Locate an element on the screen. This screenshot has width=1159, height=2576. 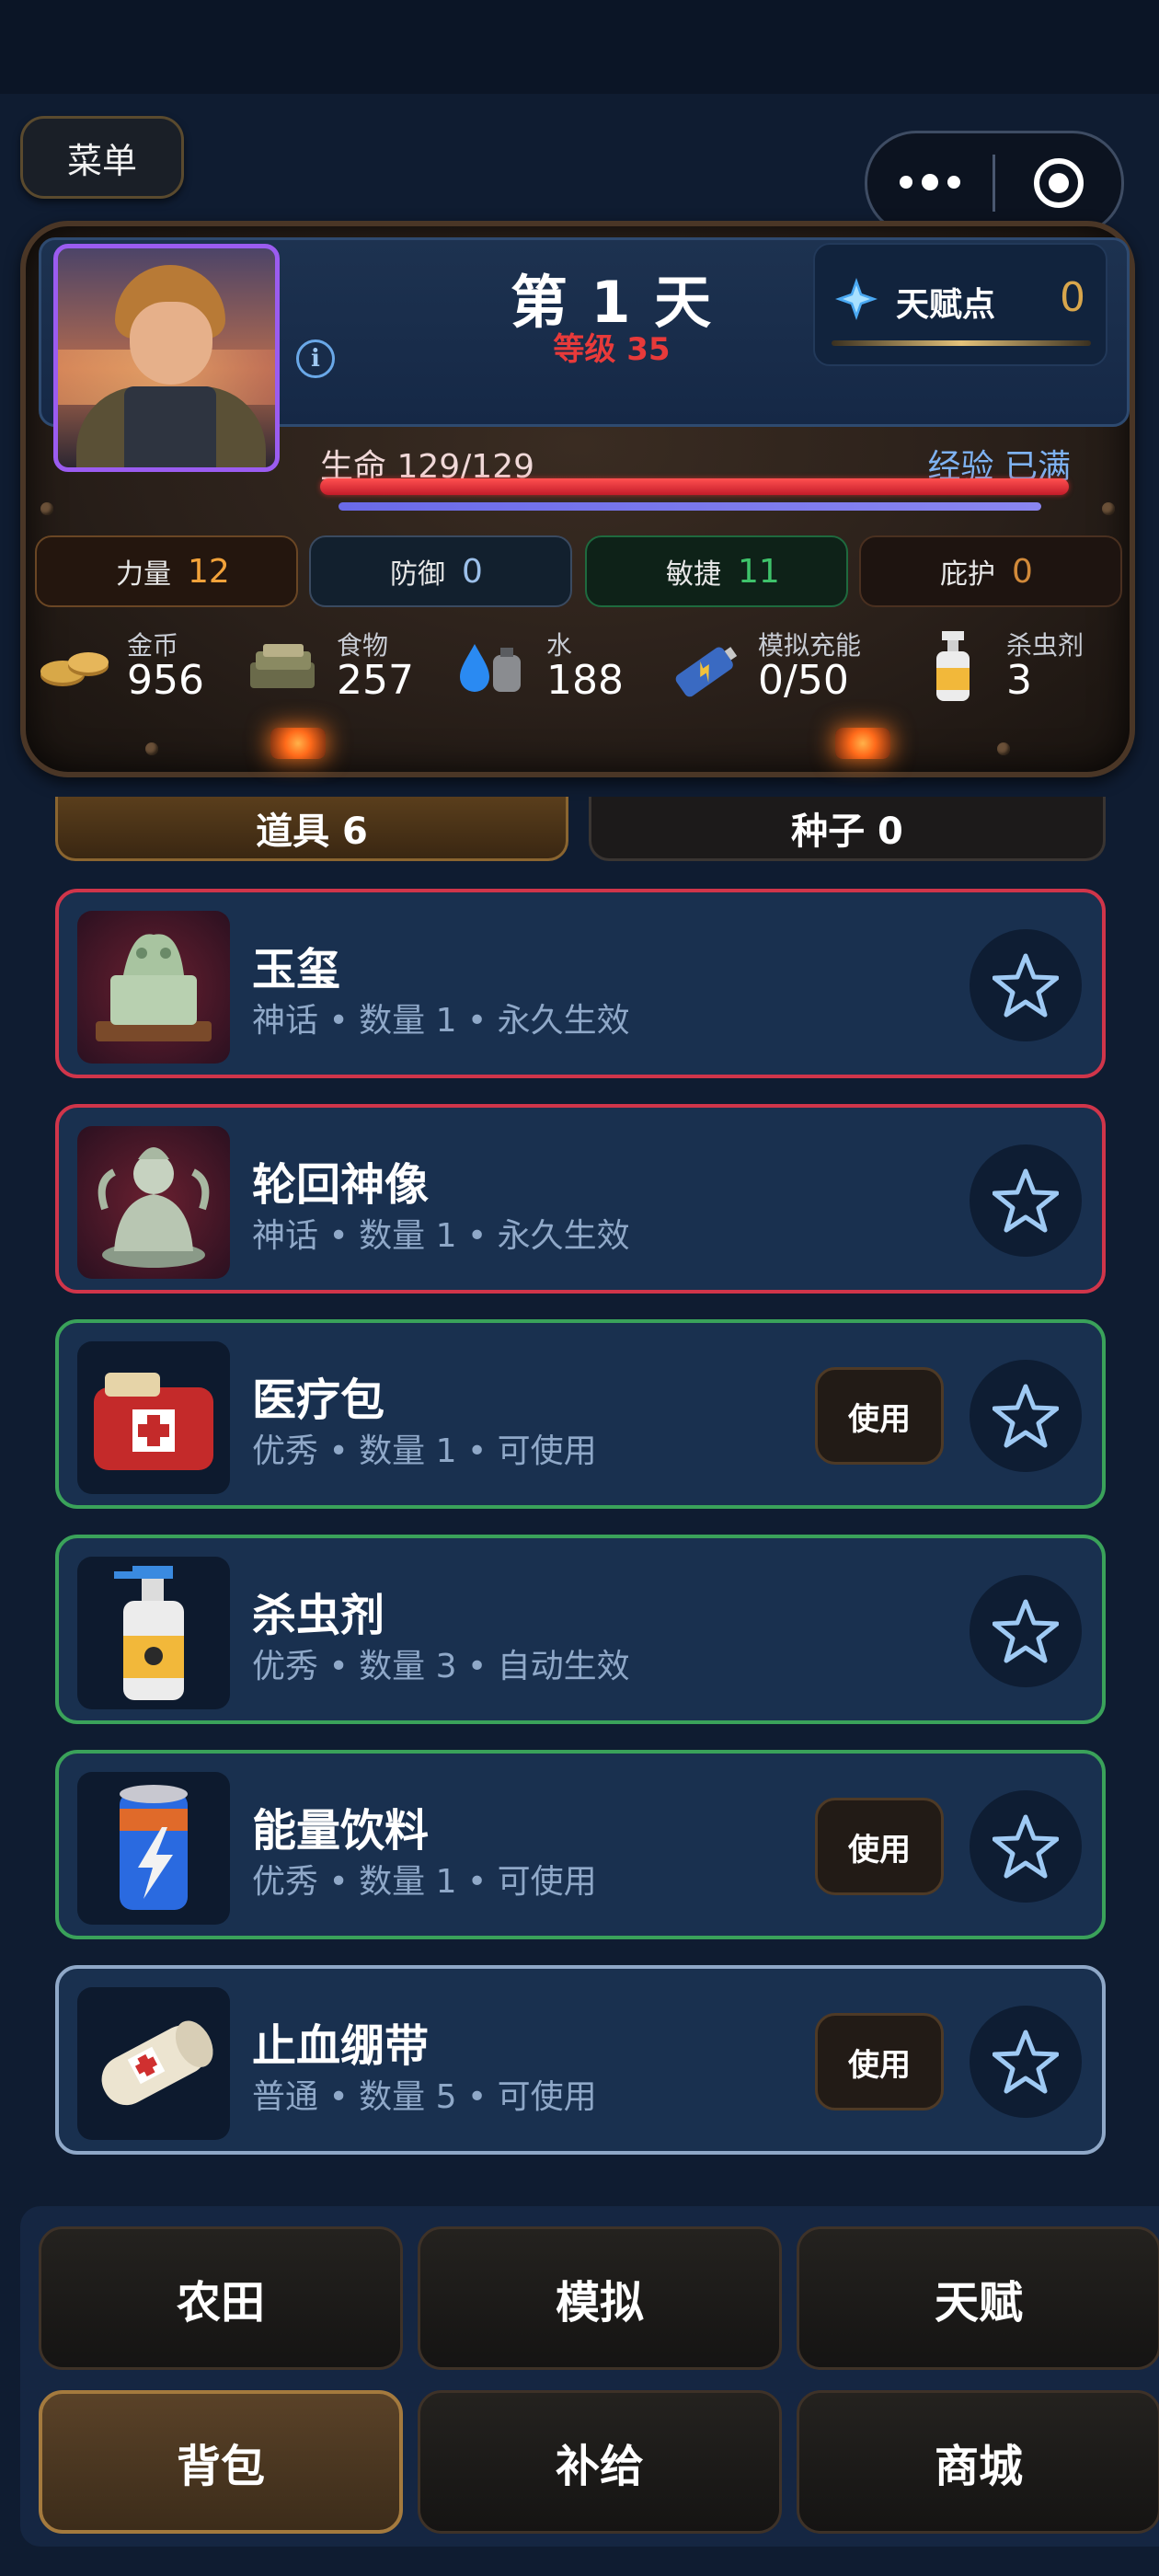
stat-value: 12 is located at coordinates (209, 571).